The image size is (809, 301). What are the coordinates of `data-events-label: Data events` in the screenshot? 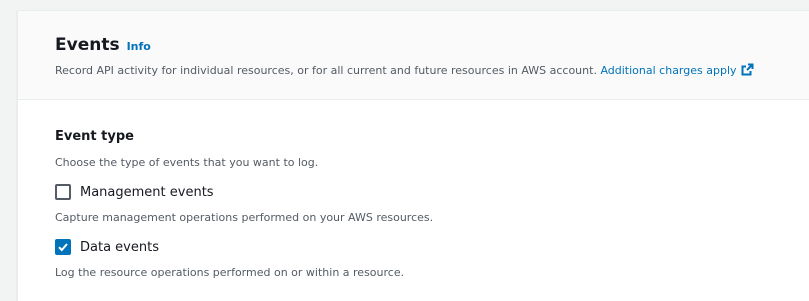 It's located at (119, 247).